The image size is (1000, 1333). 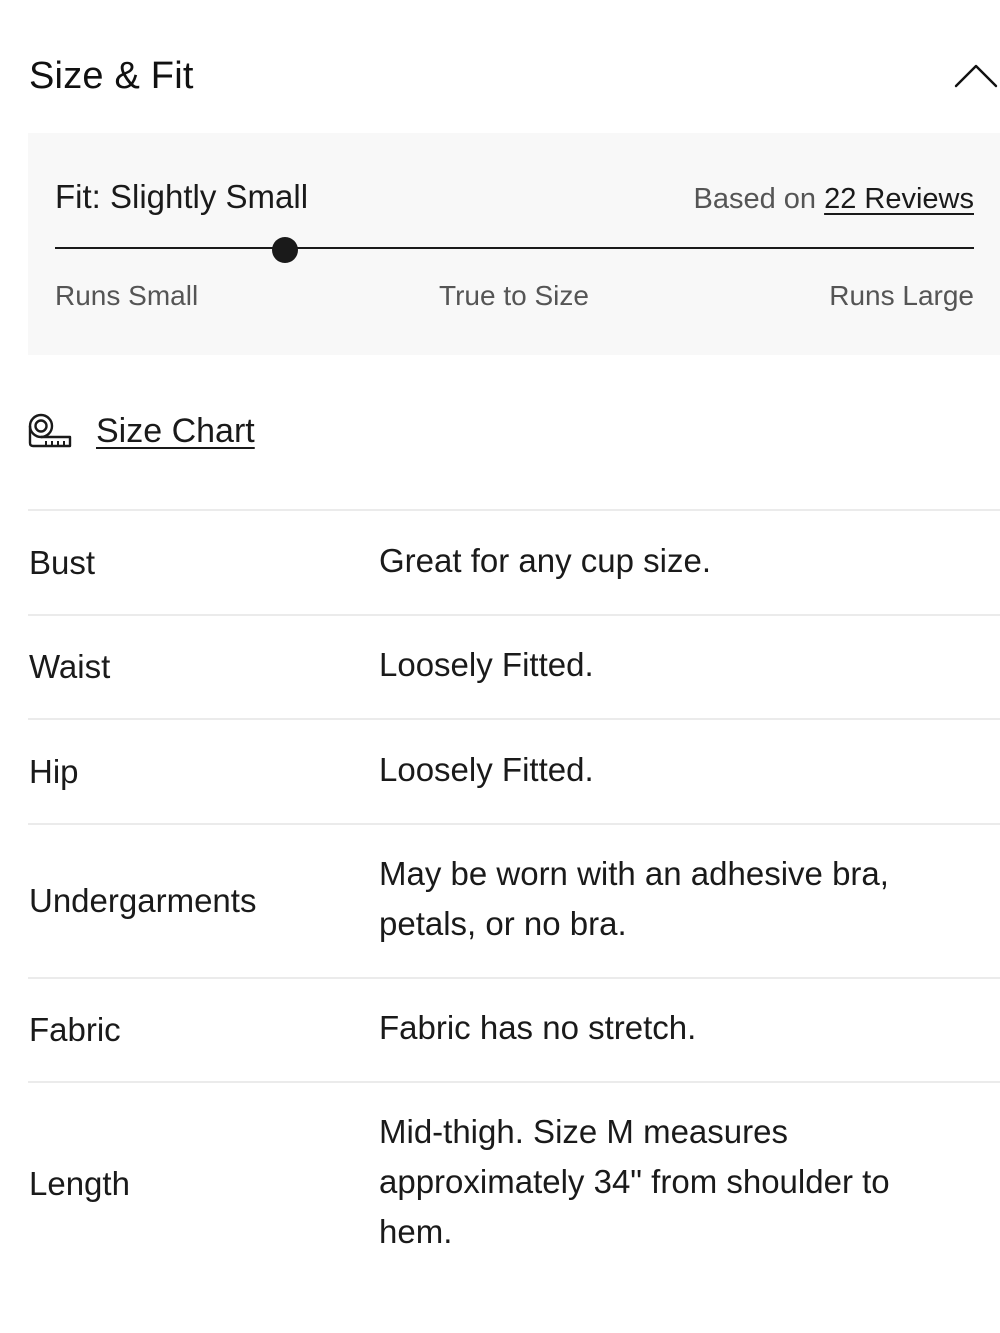 What do you see at coordinates (514, 76) in the screenshot?
I see `size-fit-header: Size & Fit` at bounding box center [514, 76].